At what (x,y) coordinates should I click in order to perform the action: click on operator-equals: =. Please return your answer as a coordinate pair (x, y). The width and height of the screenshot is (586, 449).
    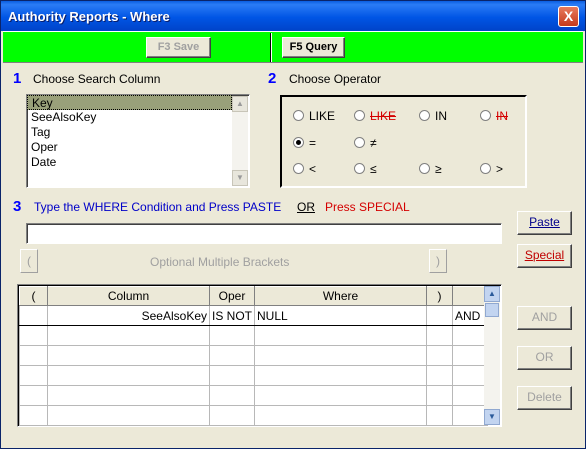
    Looking at the image, I should click on (304, 143).